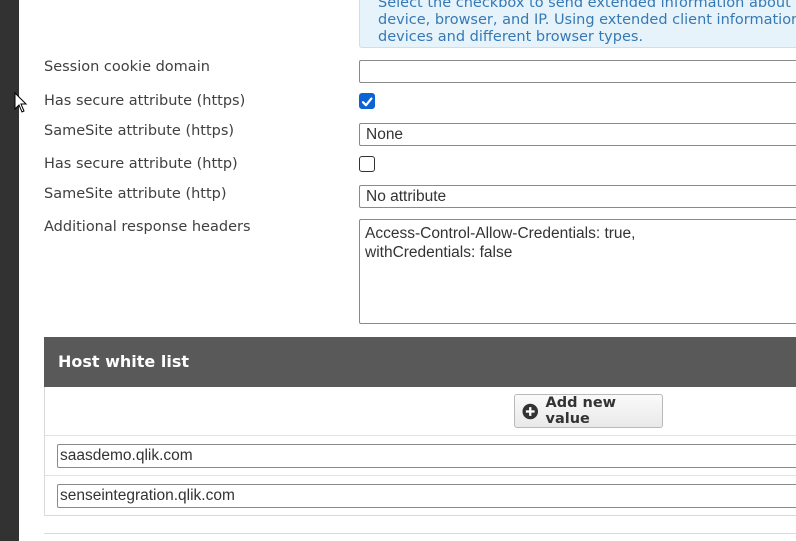  I want to click on add-new-value-label: Add new value, so click(581, 411).